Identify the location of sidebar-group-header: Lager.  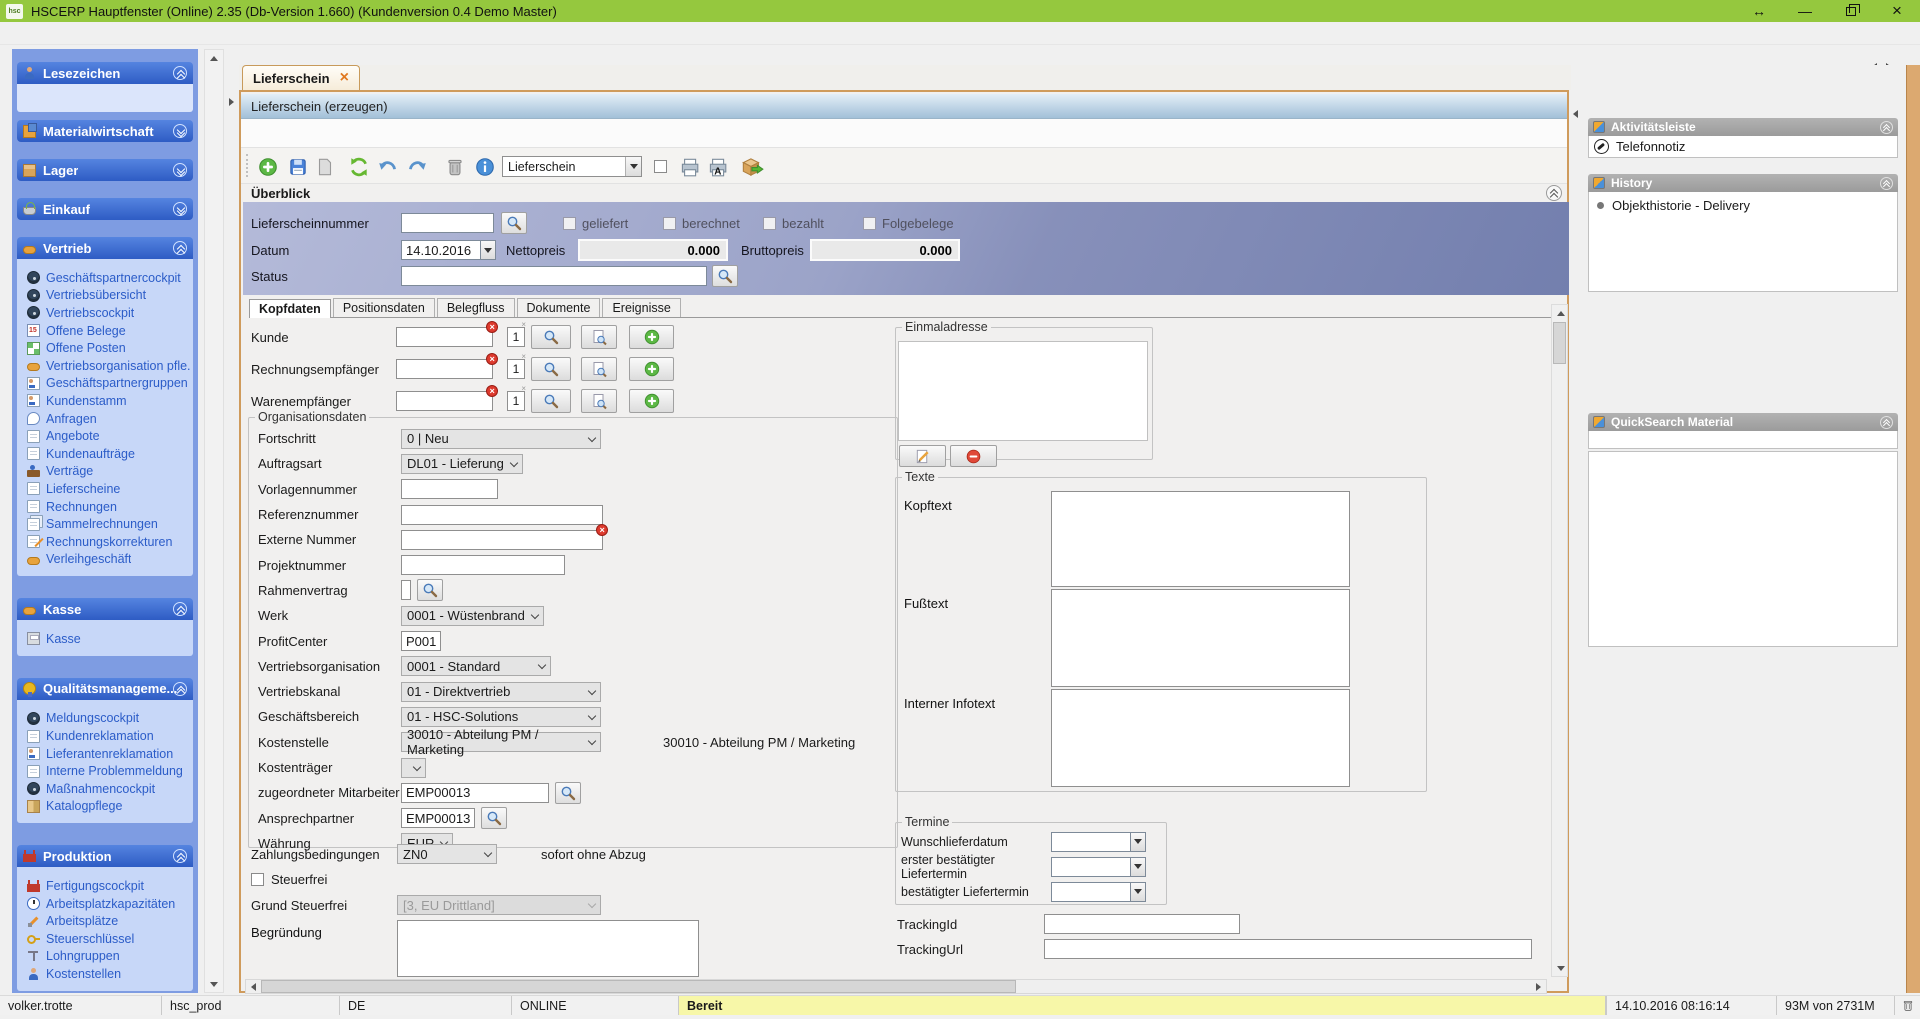
(105, 170).